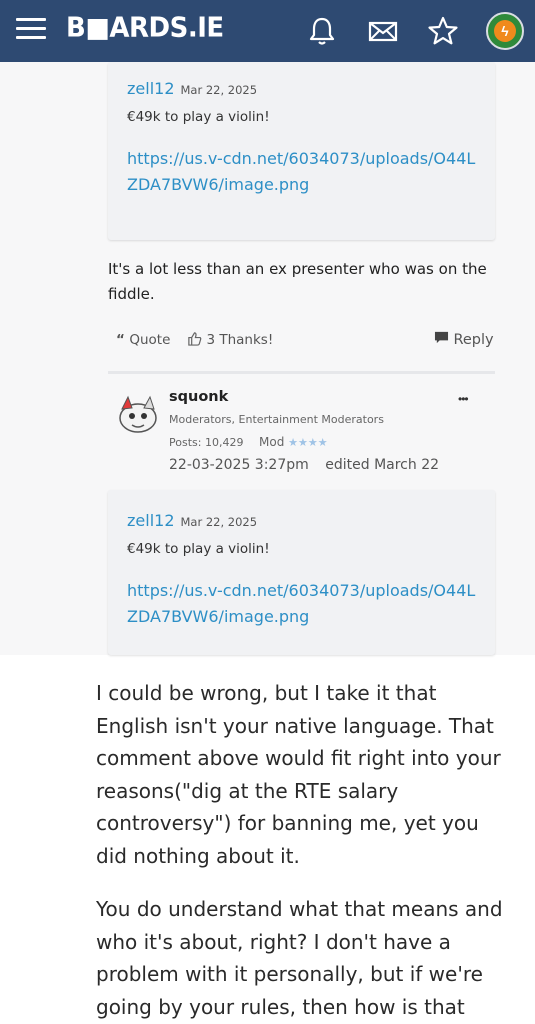  I want to click on thanks-action: 3 Thanks!, so click(230, 340).